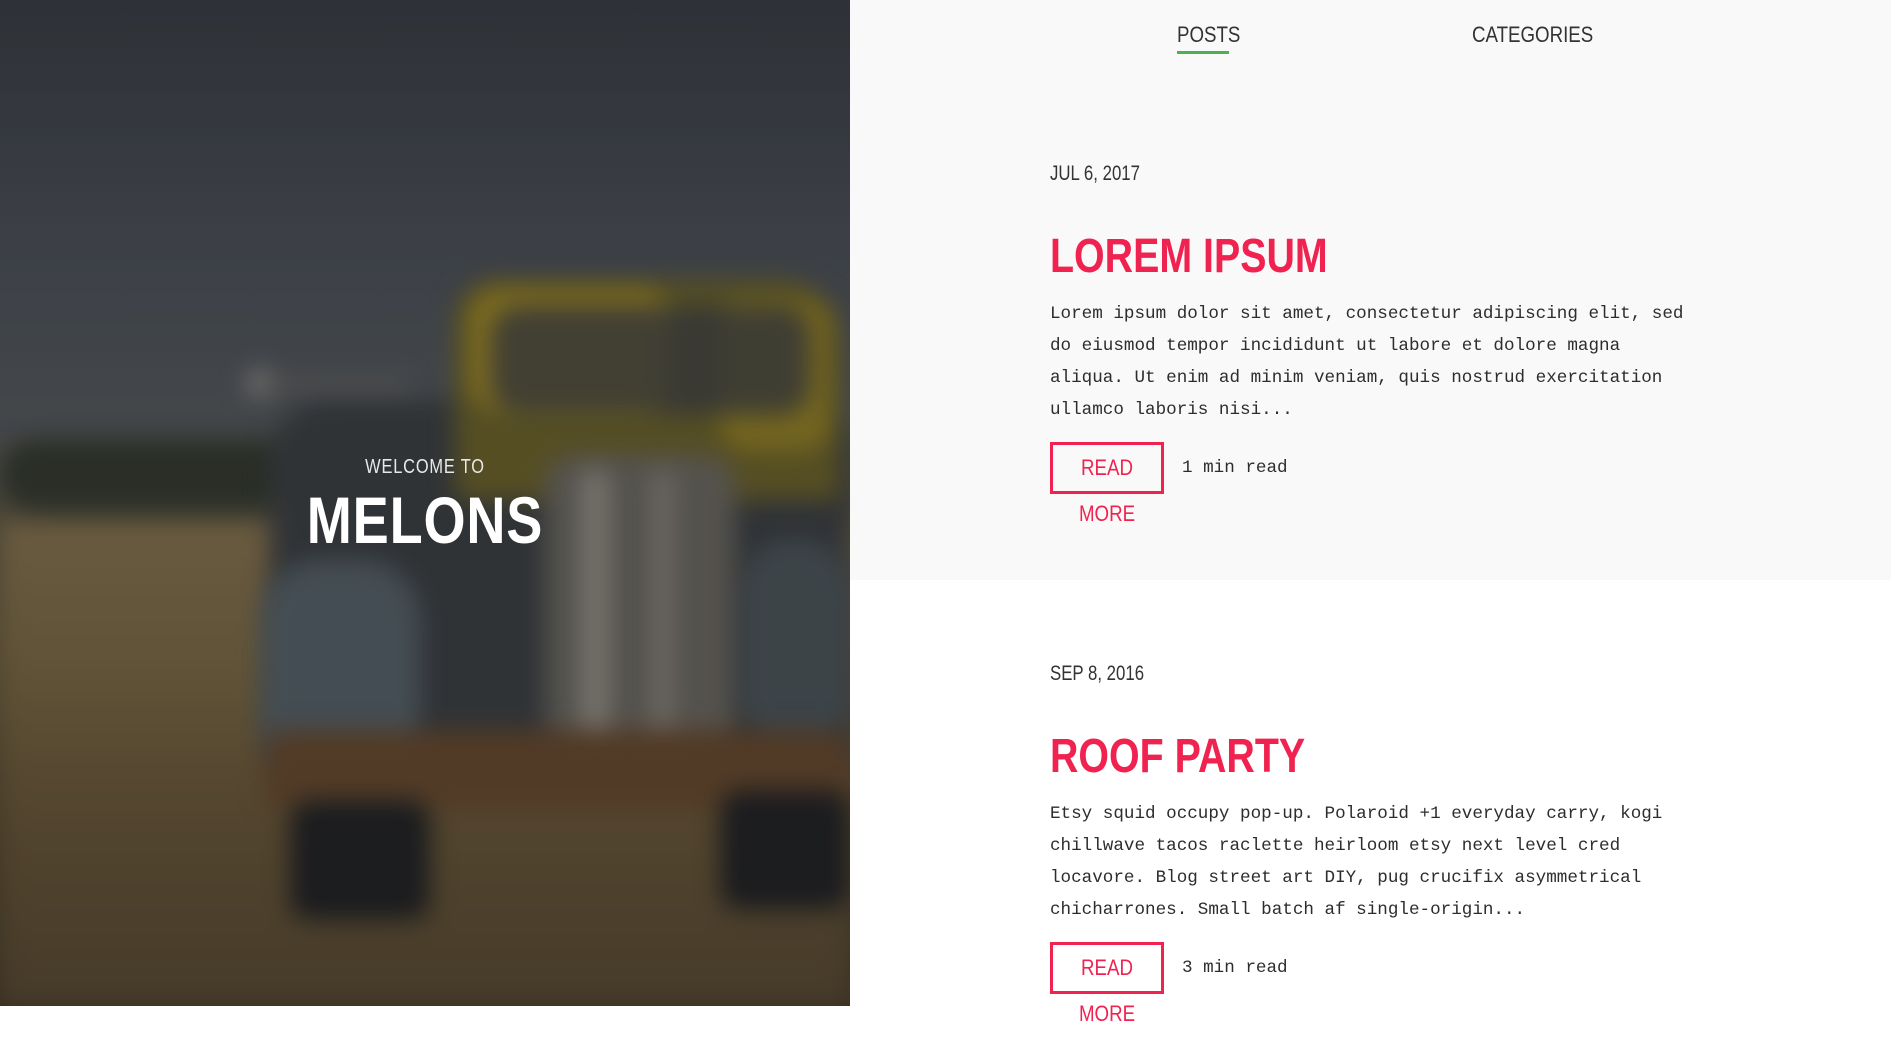 The image size is (1891, 1037). What do you see at coordinates (1095, 173) in the screenshot?
I see `post-date: JUL 6, 2017` at bounding box center [1095, 173].